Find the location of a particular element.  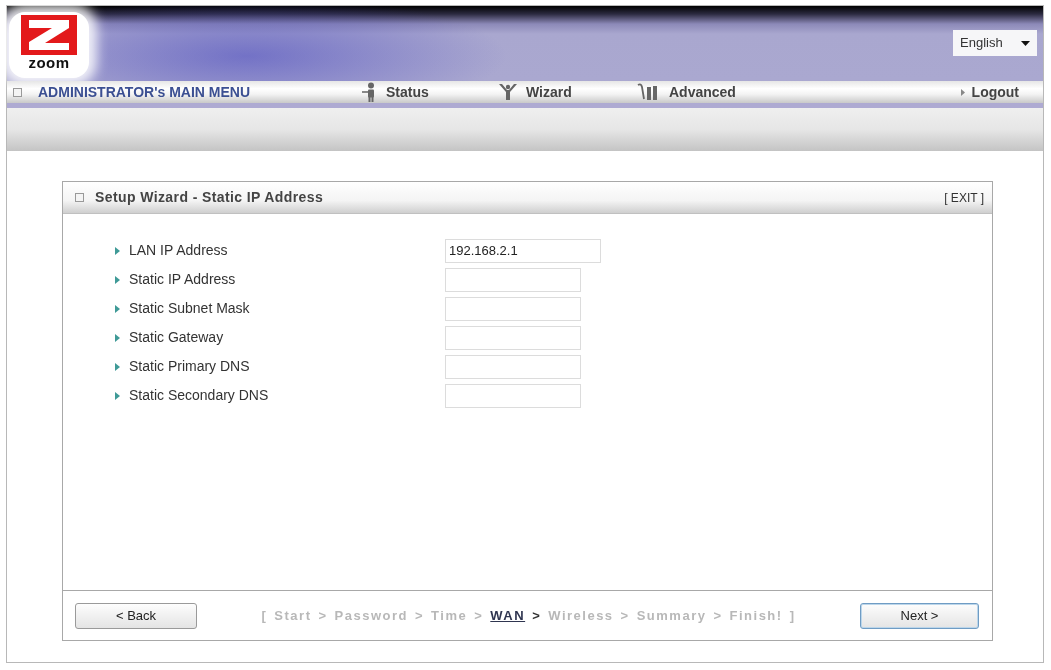

field-label: Static IP Address is located at coordinates (182, 279).